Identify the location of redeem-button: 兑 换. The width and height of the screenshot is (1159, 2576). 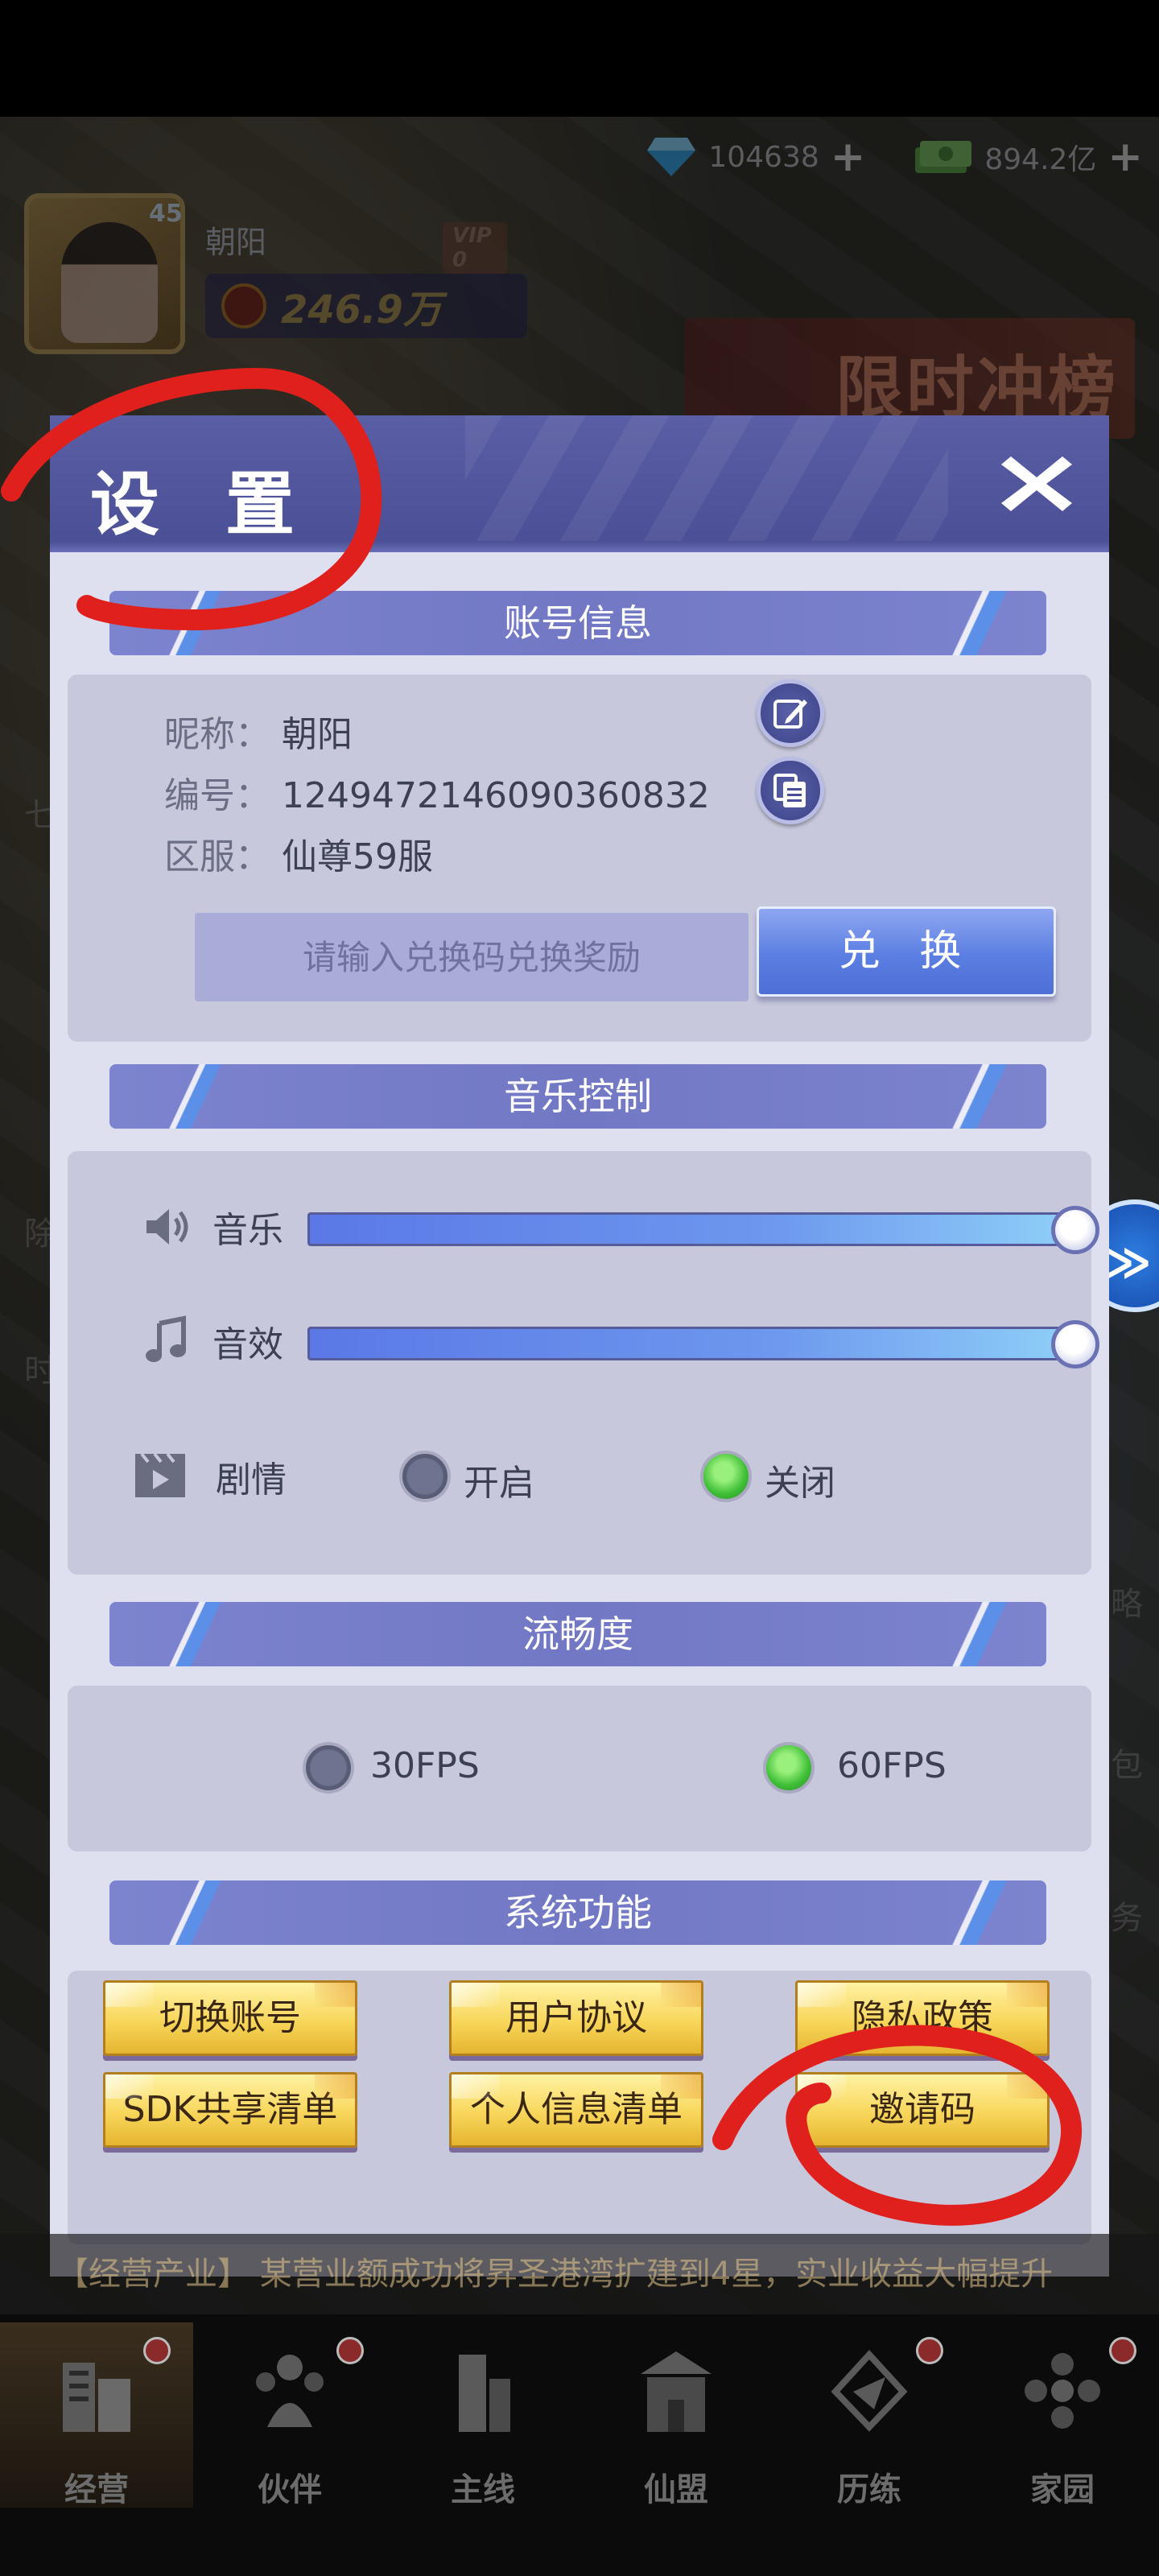
(906, 951).